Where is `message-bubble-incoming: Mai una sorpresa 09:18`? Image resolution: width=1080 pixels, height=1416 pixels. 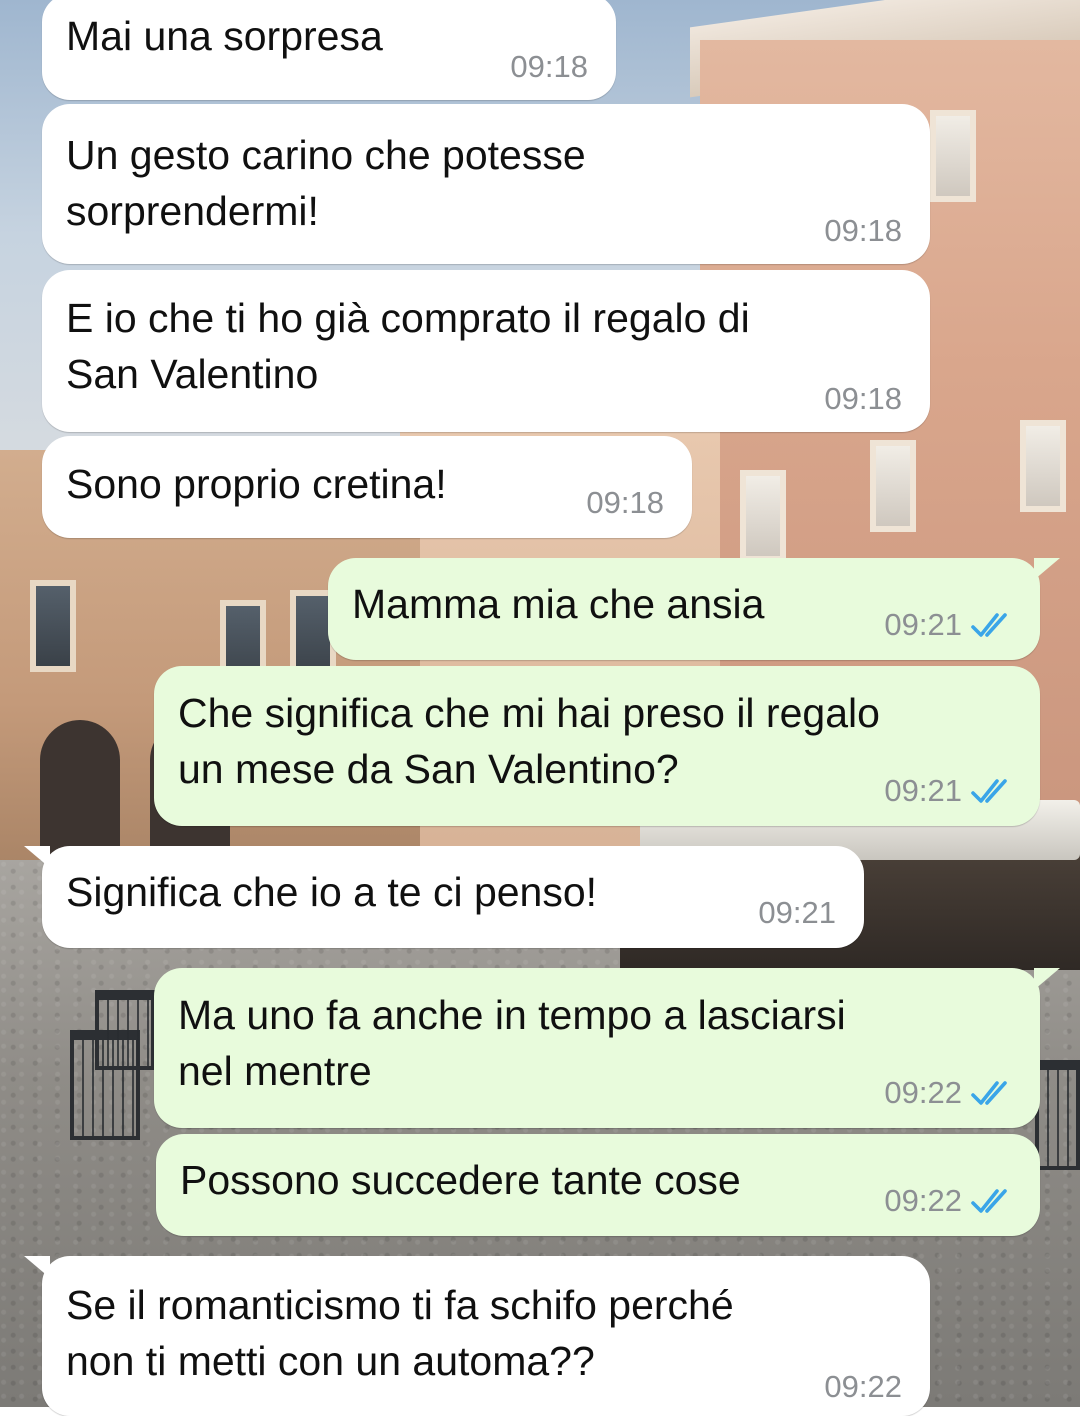 message-bubble-incoming: Mai una sorpresa 09:18 is located at coordinates (329, 50).